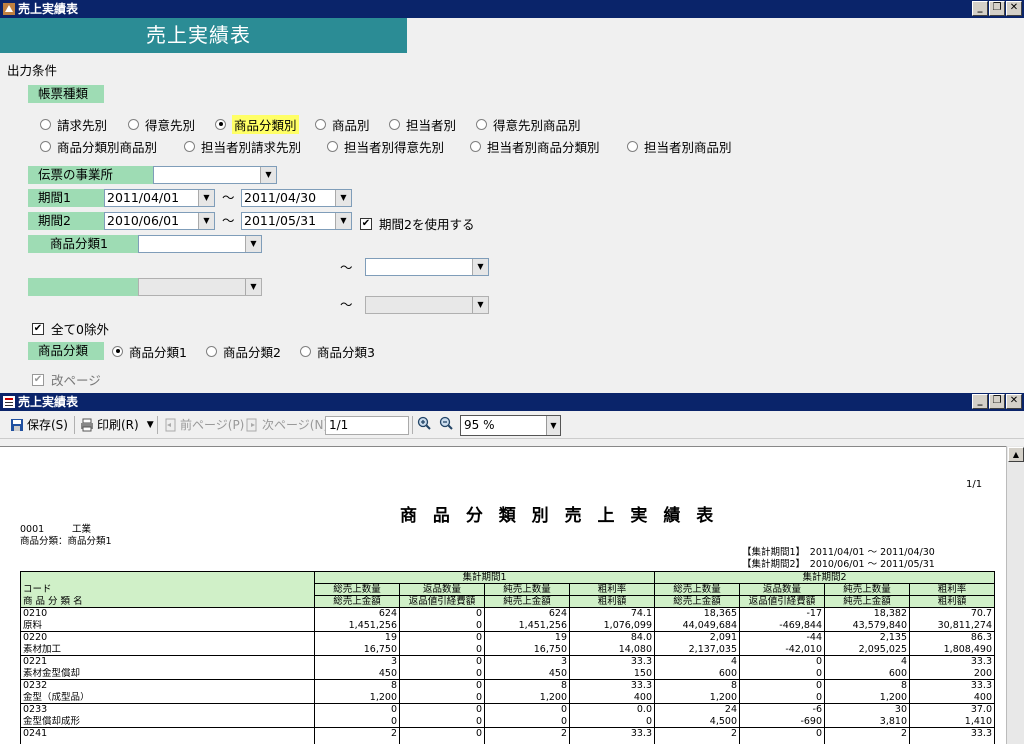 Image resolution: width=1024 pixels, height=744 pixels. I want to click on page-break-checkbox: ✔ 改ページ, so click(66, 379).